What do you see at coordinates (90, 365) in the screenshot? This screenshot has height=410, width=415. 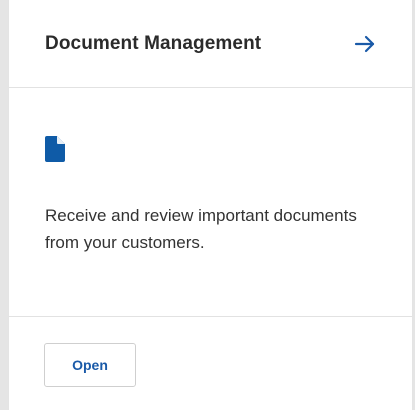 I see `open-button: Open` at bounding box center [90, 365].